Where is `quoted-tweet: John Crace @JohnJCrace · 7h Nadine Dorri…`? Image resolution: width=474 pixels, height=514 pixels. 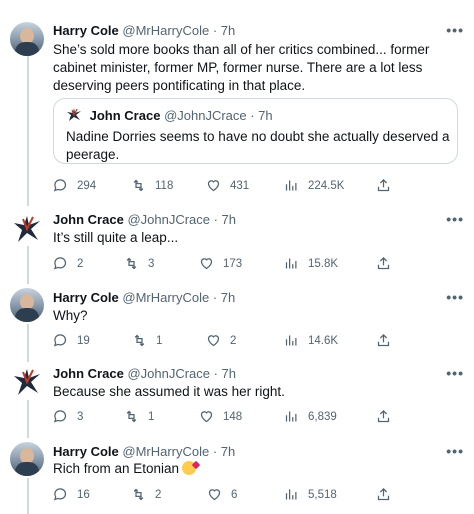
quoted-tweet: John Crace @JohnJCrace · 7h Nadine Dorri… is located at coordinates (255, 131).